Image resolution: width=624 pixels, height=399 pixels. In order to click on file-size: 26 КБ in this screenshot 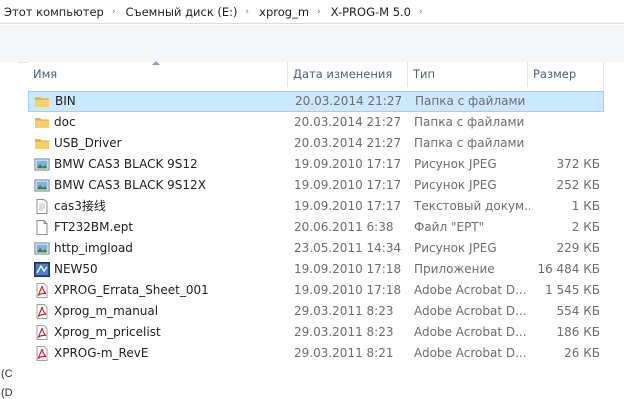, I will do `click(582, 353)`.